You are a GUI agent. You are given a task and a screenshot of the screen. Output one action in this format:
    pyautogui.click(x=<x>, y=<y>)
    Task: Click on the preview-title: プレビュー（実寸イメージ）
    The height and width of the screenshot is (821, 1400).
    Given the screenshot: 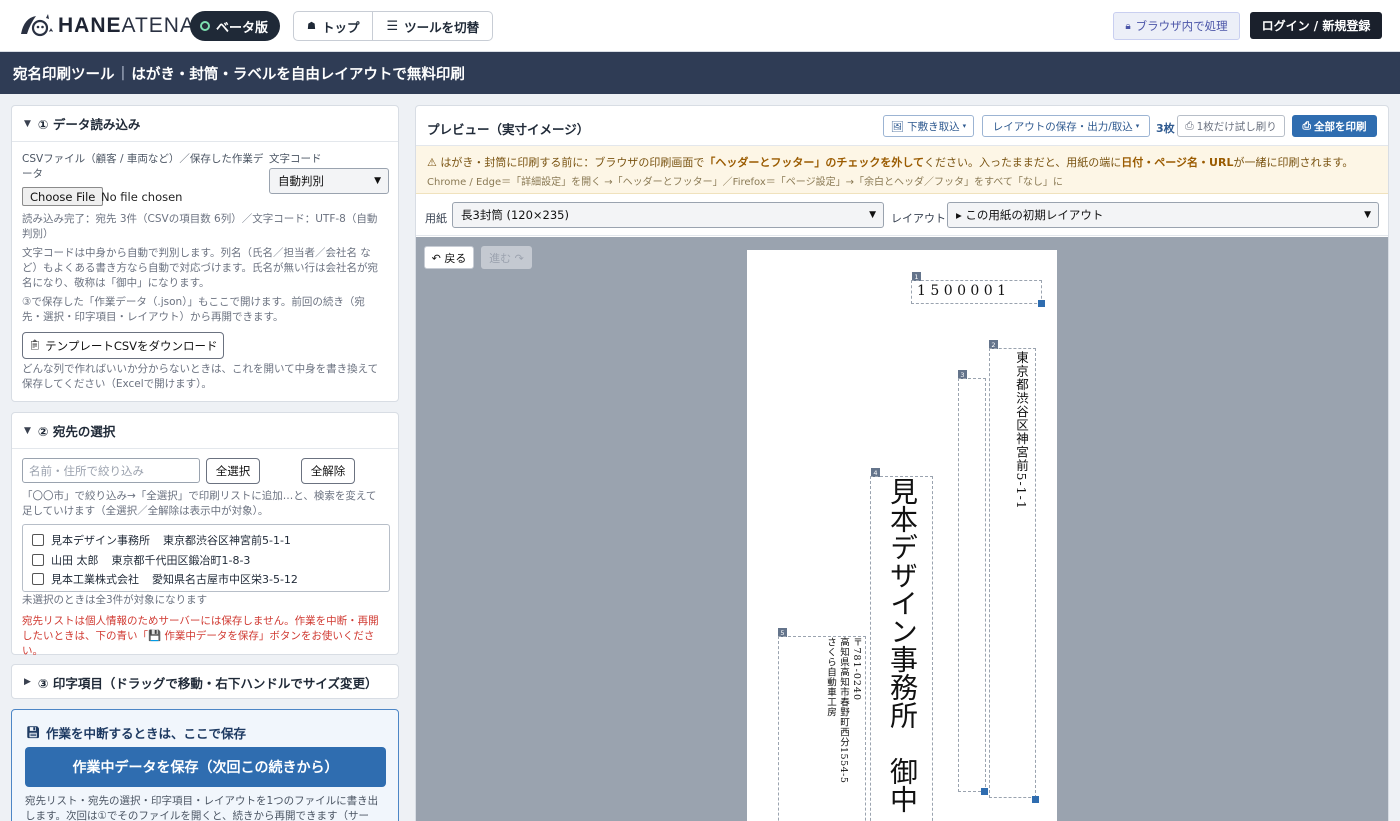 What is the action you would take?
    pyautogui.click(x=508, y=129)
    